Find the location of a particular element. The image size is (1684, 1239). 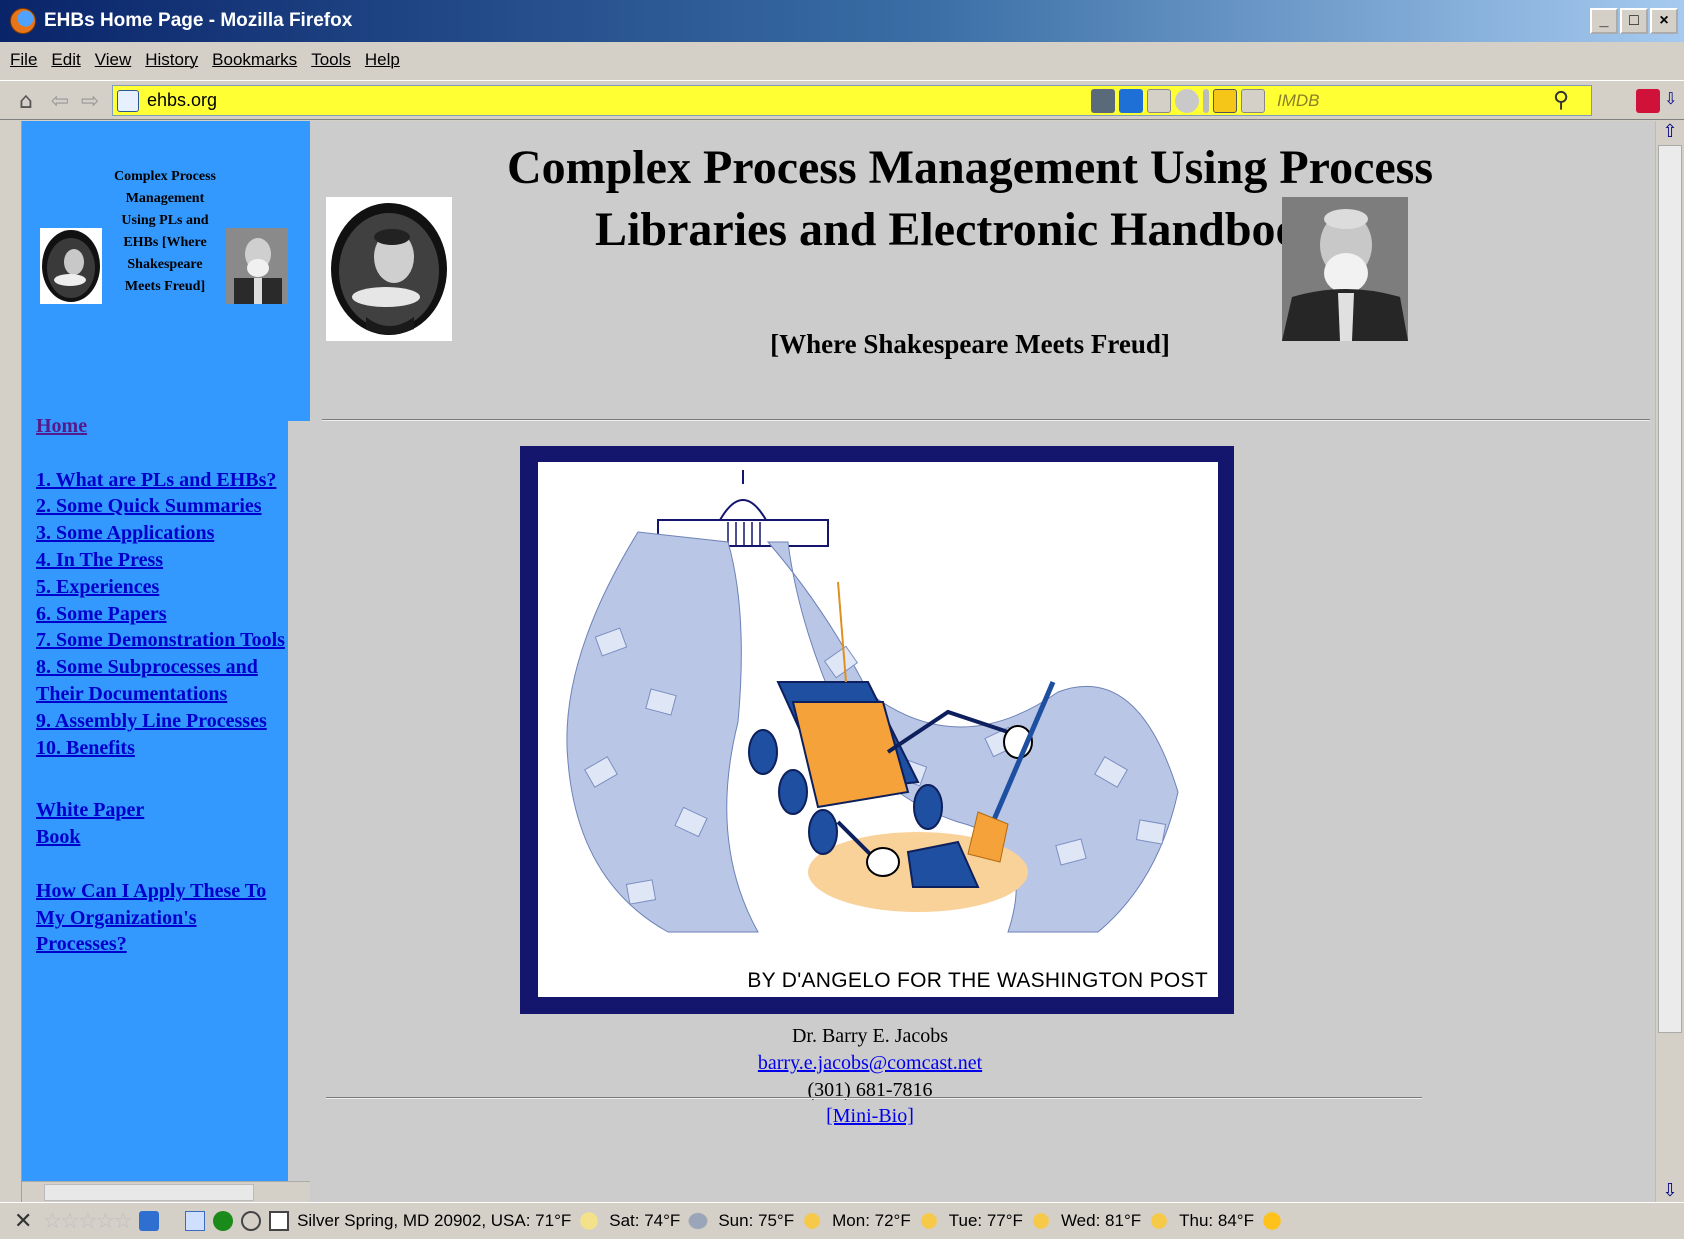

menu-file: File is located at coordinates (23, 60).